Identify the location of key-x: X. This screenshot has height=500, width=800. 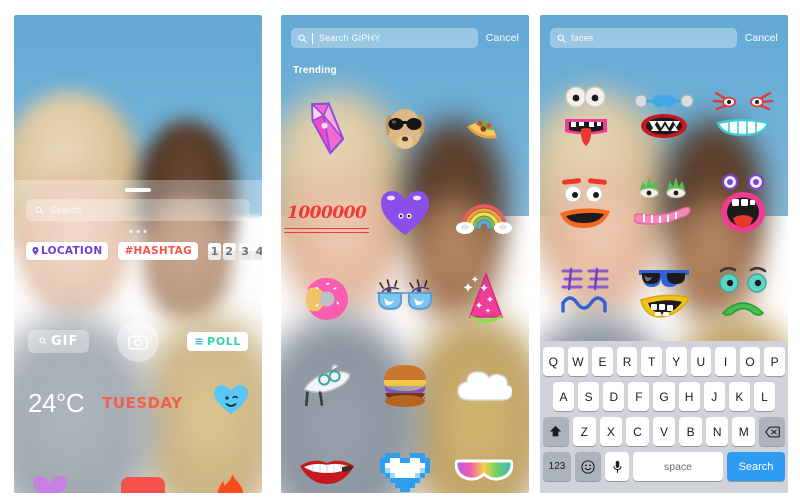
(611, 431).